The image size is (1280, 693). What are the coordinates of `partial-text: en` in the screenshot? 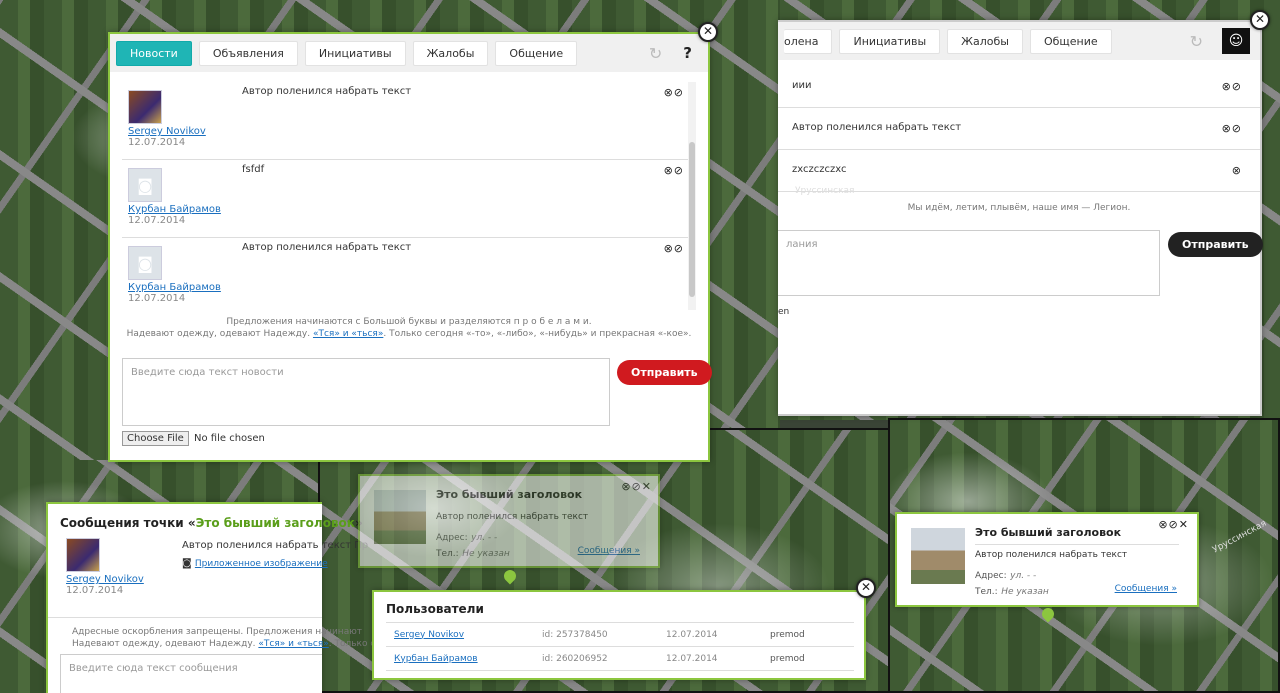 It's located at (784, 312).